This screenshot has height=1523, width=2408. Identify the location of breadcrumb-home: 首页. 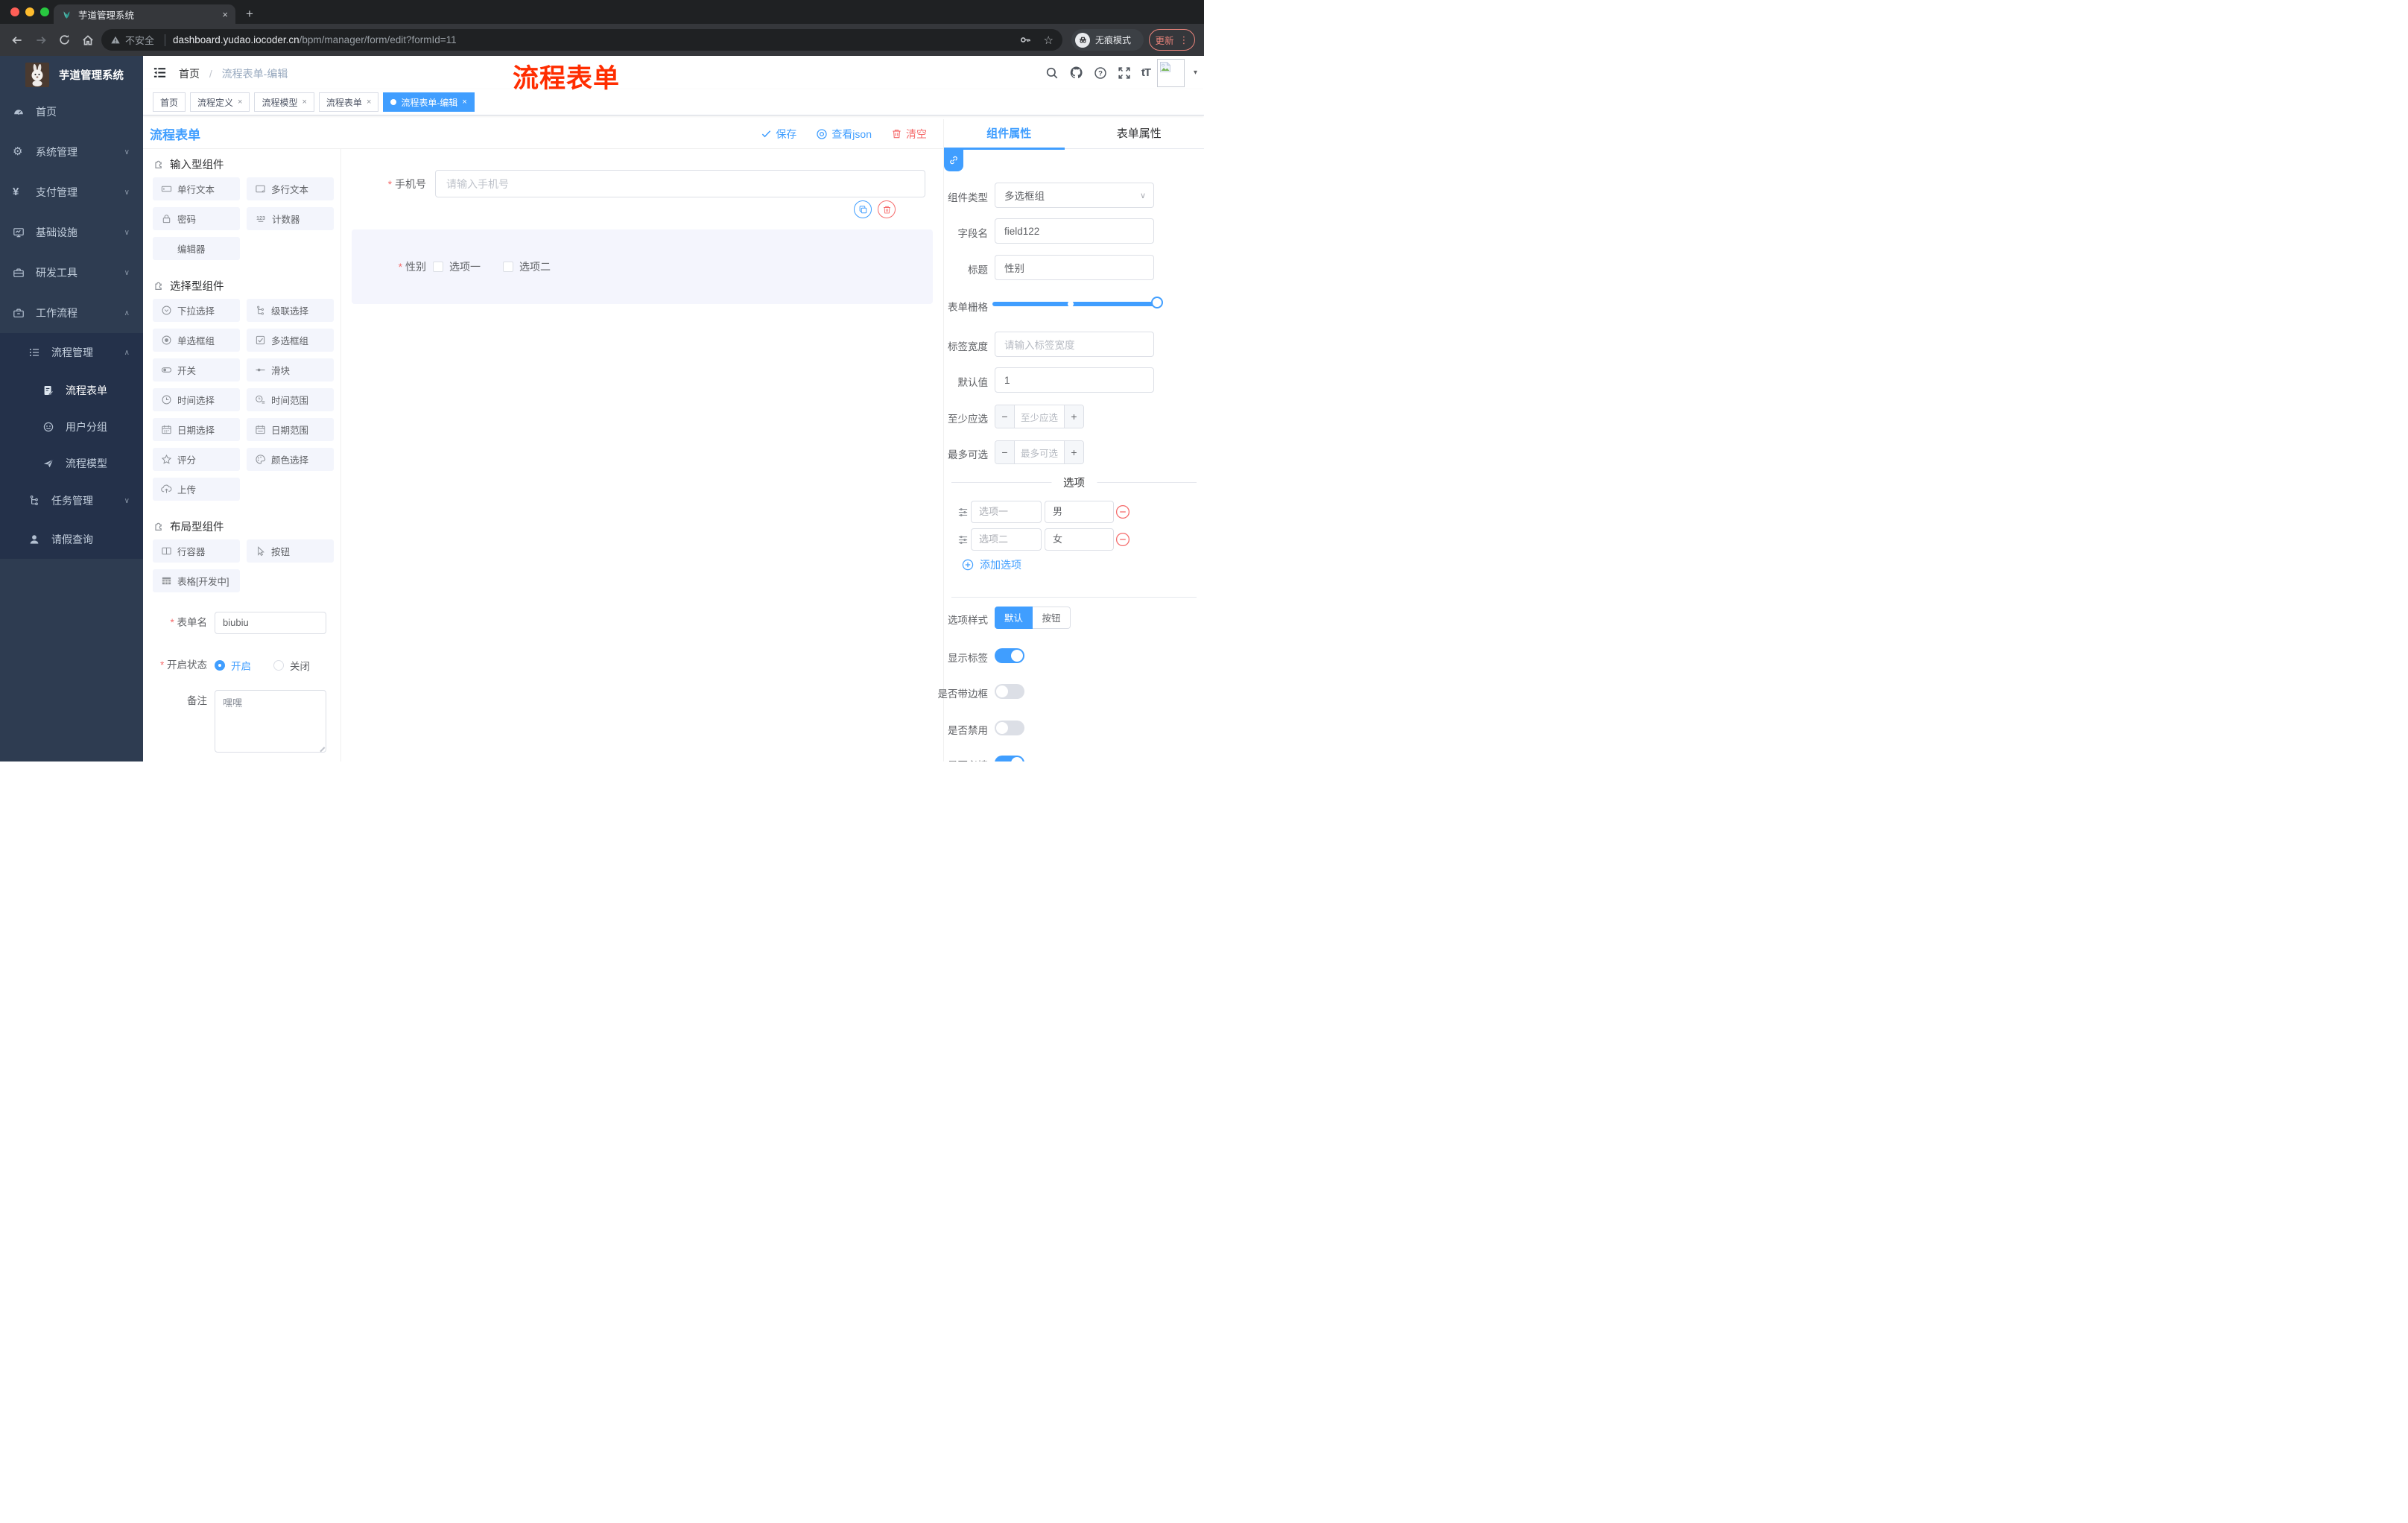
(189, 74).